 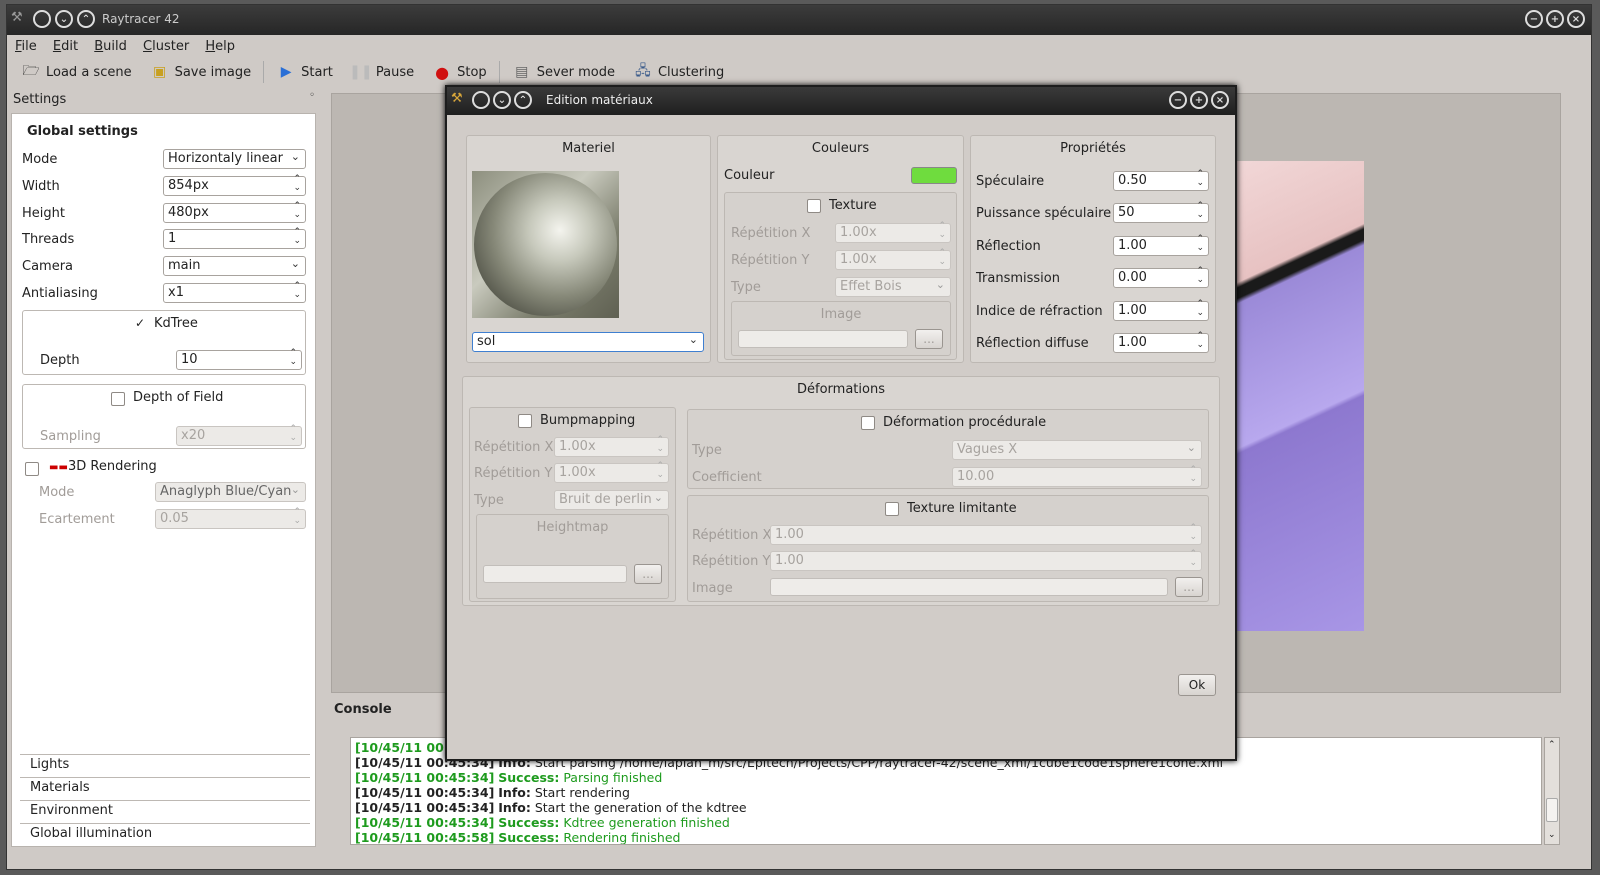 What do you see at coordinates (1161, 212) in the screenshot?
I see `puissance-speculaire-spinbox: 50 ⌃ ⌄` at bounding box center [1161, 212].